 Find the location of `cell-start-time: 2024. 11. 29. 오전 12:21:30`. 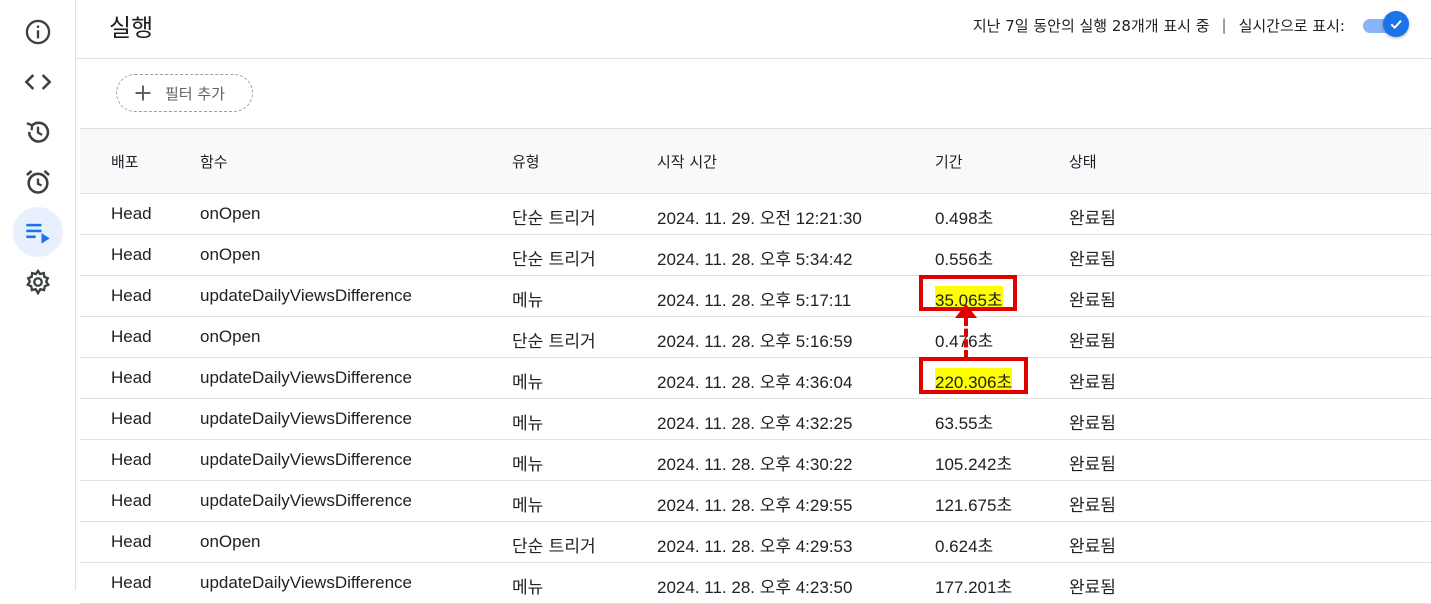

cell-start-time: 2024. 11. 29. 오전 12:21:30 is located at coordinates (759, 218).